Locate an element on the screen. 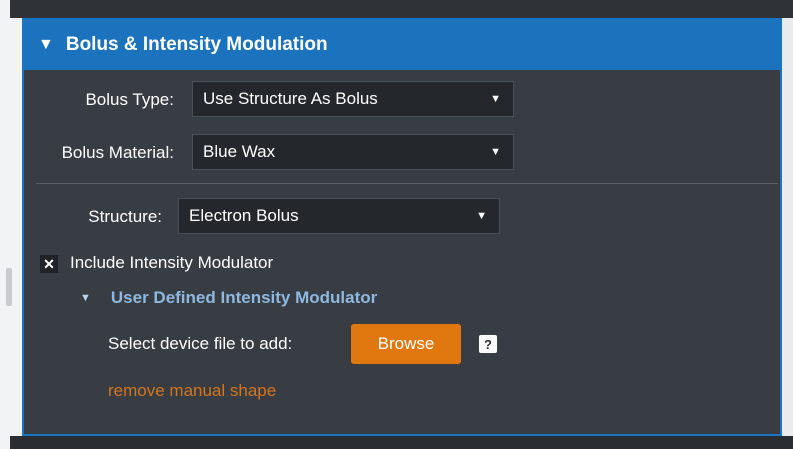 The image size is (793, 449). bolus-material-select: Blue Wax ▼ is located at coordinates (353, 152).